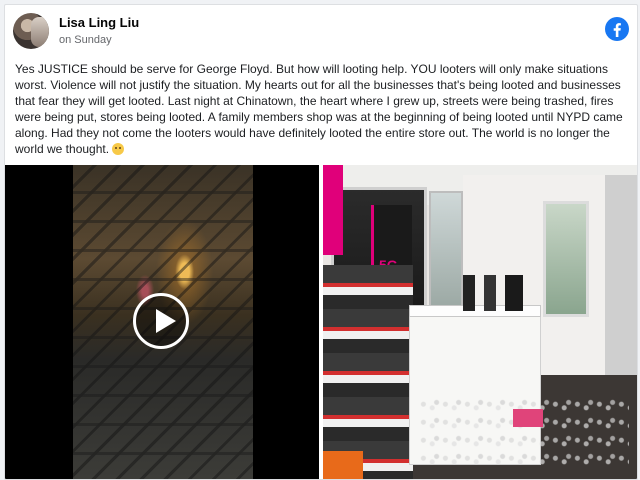 This screenshot has width=640, height=480. I want to click on broken-glass-debris, so click(524, 432).